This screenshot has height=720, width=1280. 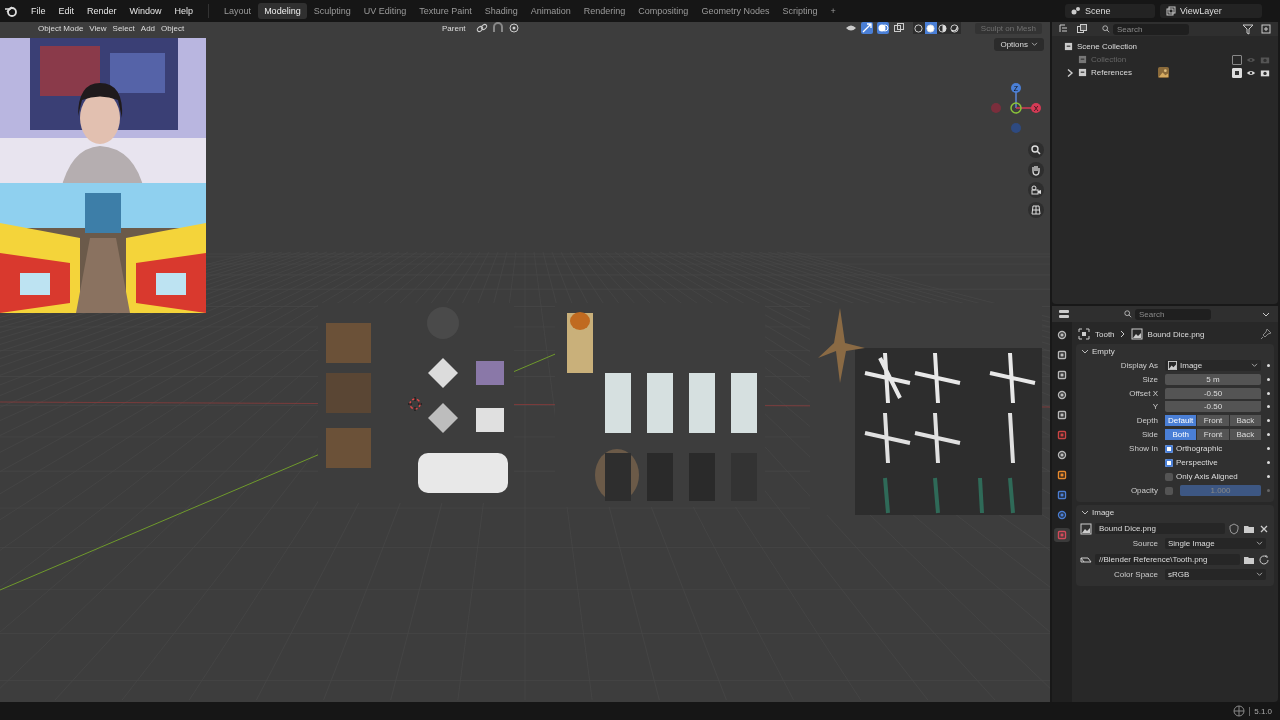 What do you see at coordinates (1207, 476) in the screenshot?
I see `checkbox-label: Only Axis Aligned` at bounding box center [1207, 476].